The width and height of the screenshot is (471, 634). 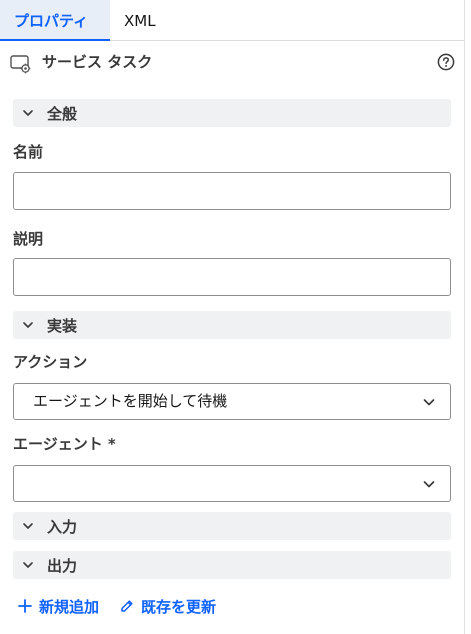 What do you see at coordinates (55, 20) in the screenshot?
I see `tab-properties: プロパティ` at bounding box center [55, 20].